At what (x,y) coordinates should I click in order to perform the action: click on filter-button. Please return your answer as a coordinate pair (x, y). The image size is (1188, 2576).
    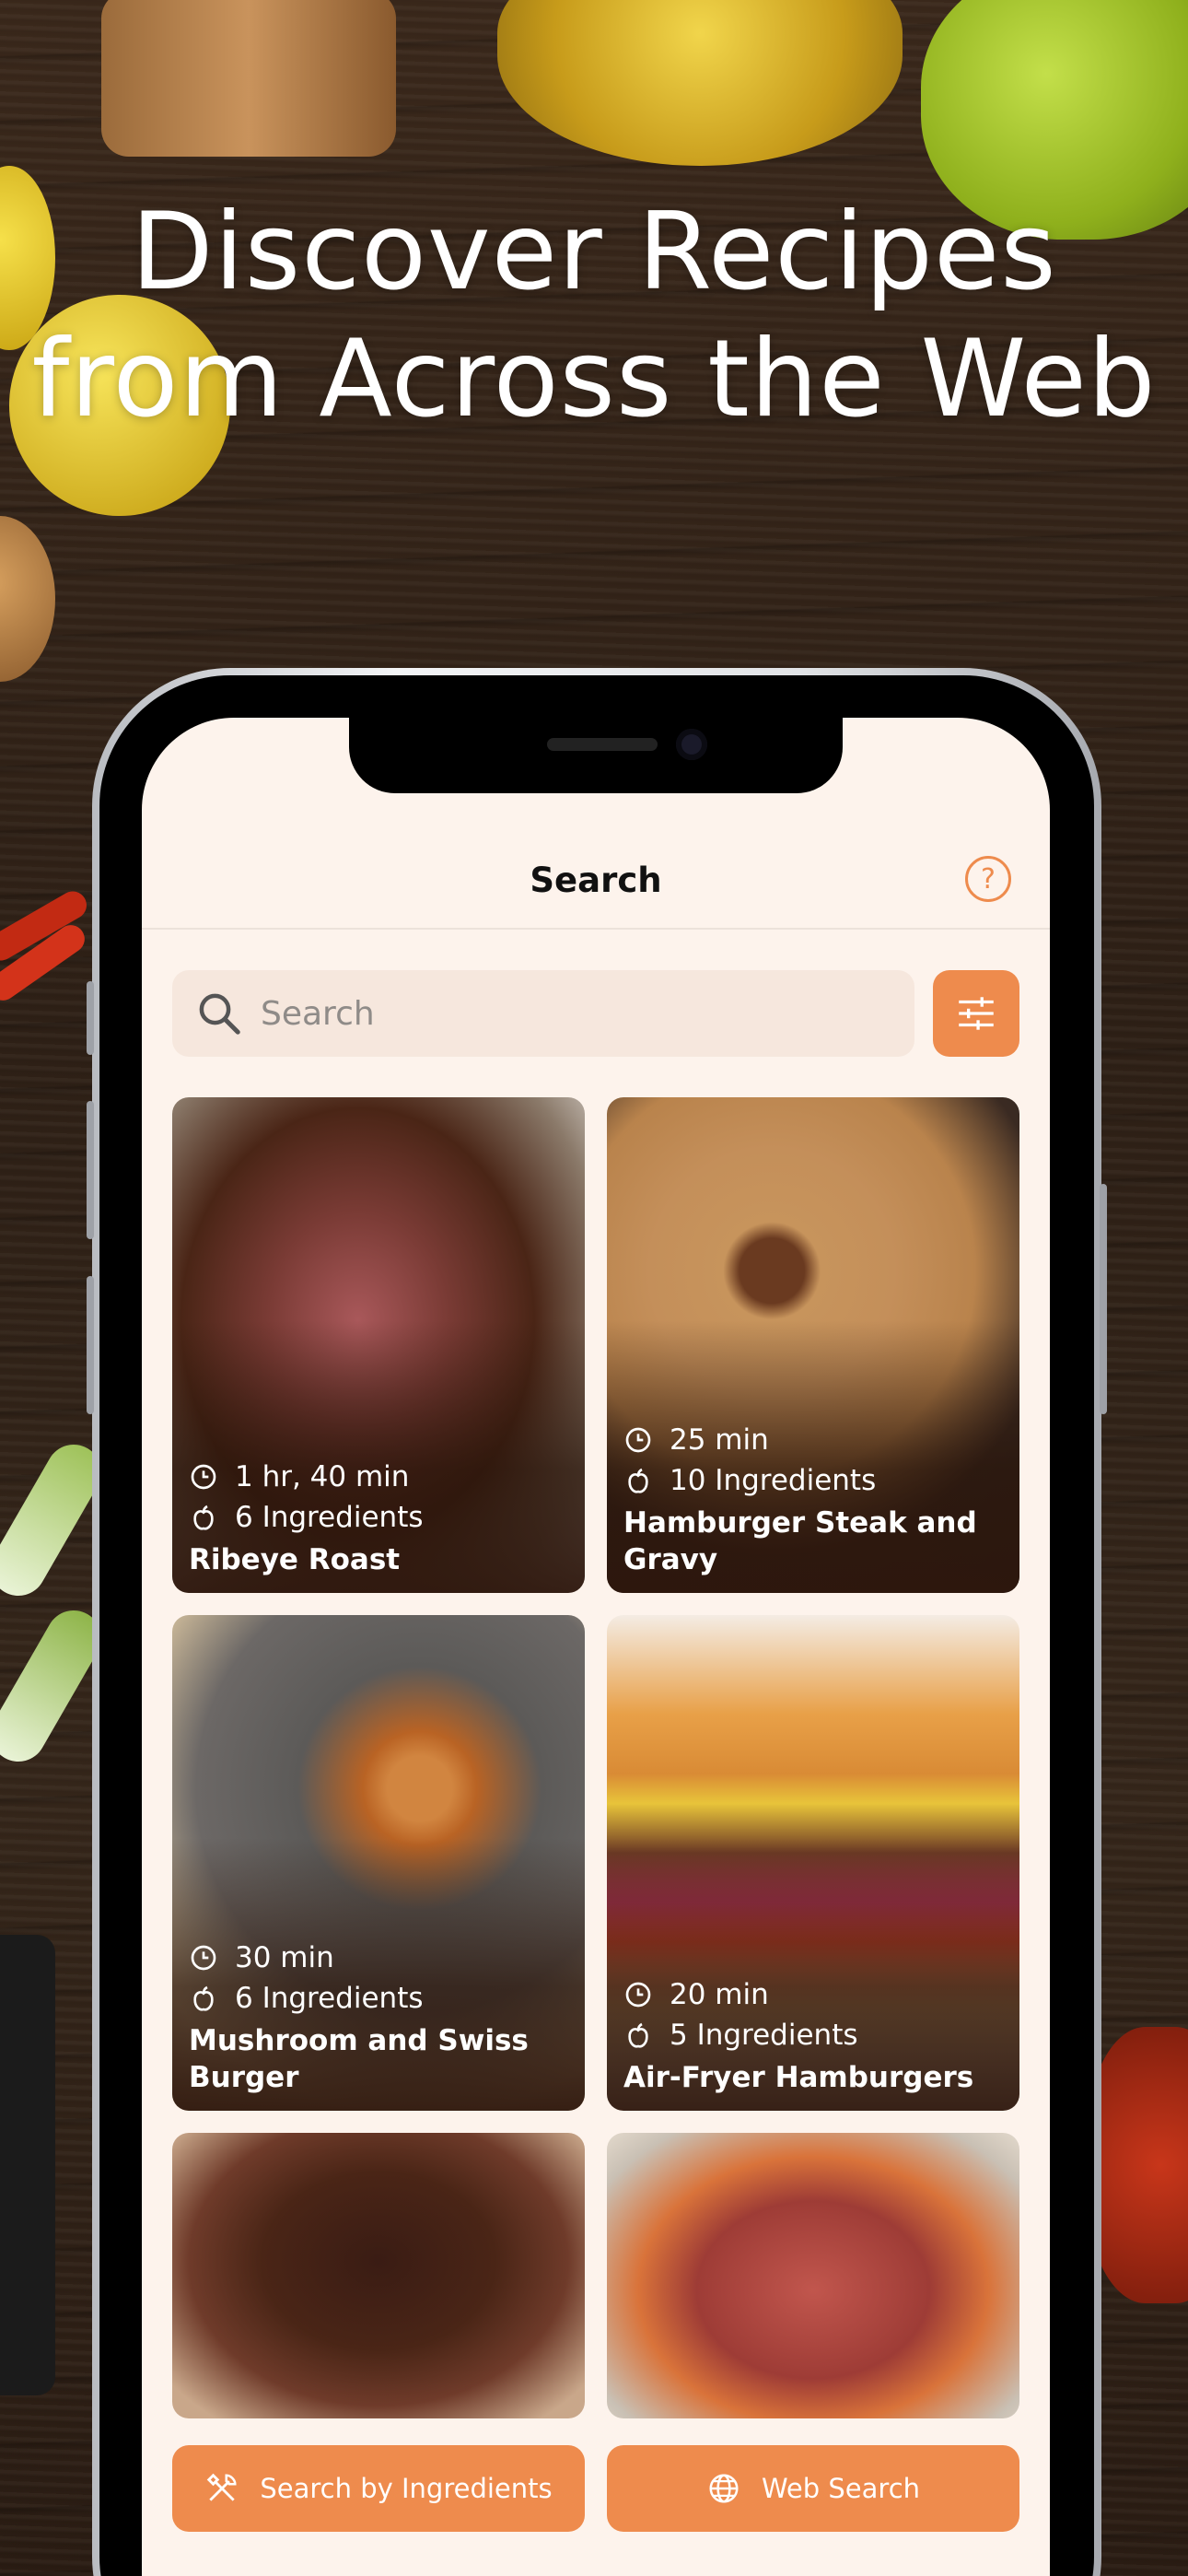
    Looking at the image, I should click on (976, 1013).